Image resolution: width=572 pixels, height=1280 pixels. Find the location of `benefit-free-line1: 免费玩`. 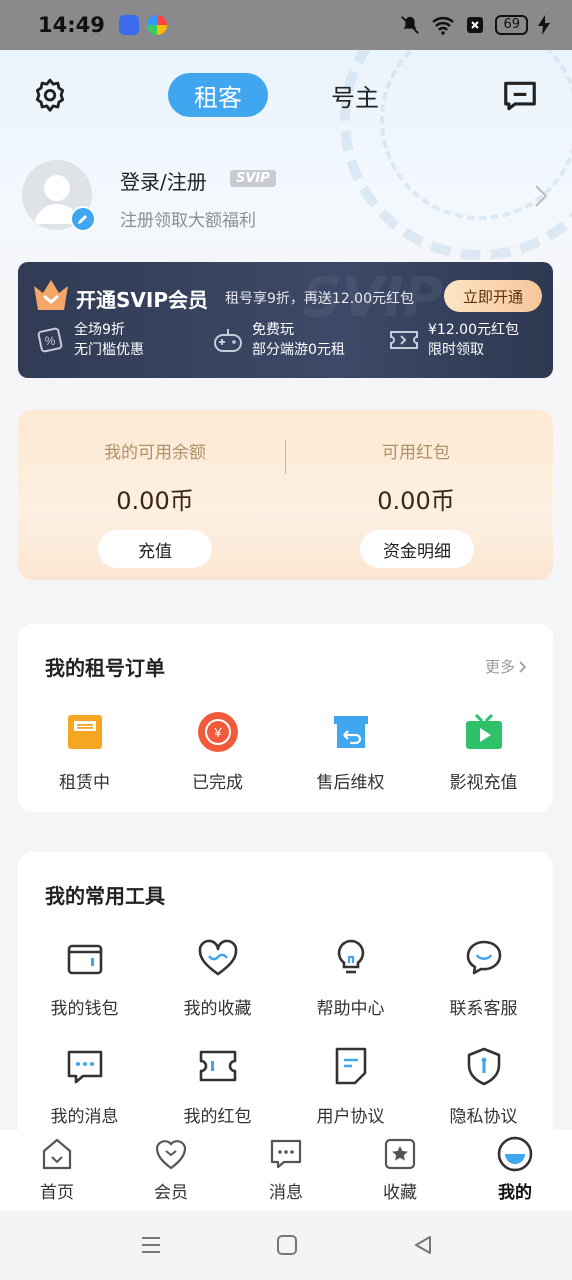

benefit-free-line1: 免费玩 is located at coordinates (273, 330).